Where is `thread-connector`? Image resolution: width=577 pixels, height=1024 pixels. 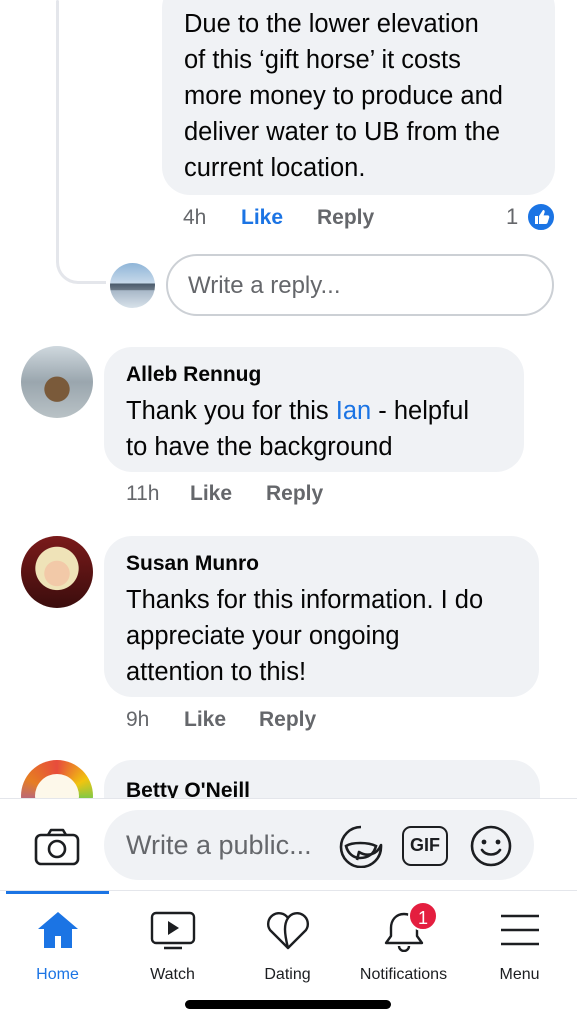 thread-connector is located at coordinates (81, 262).